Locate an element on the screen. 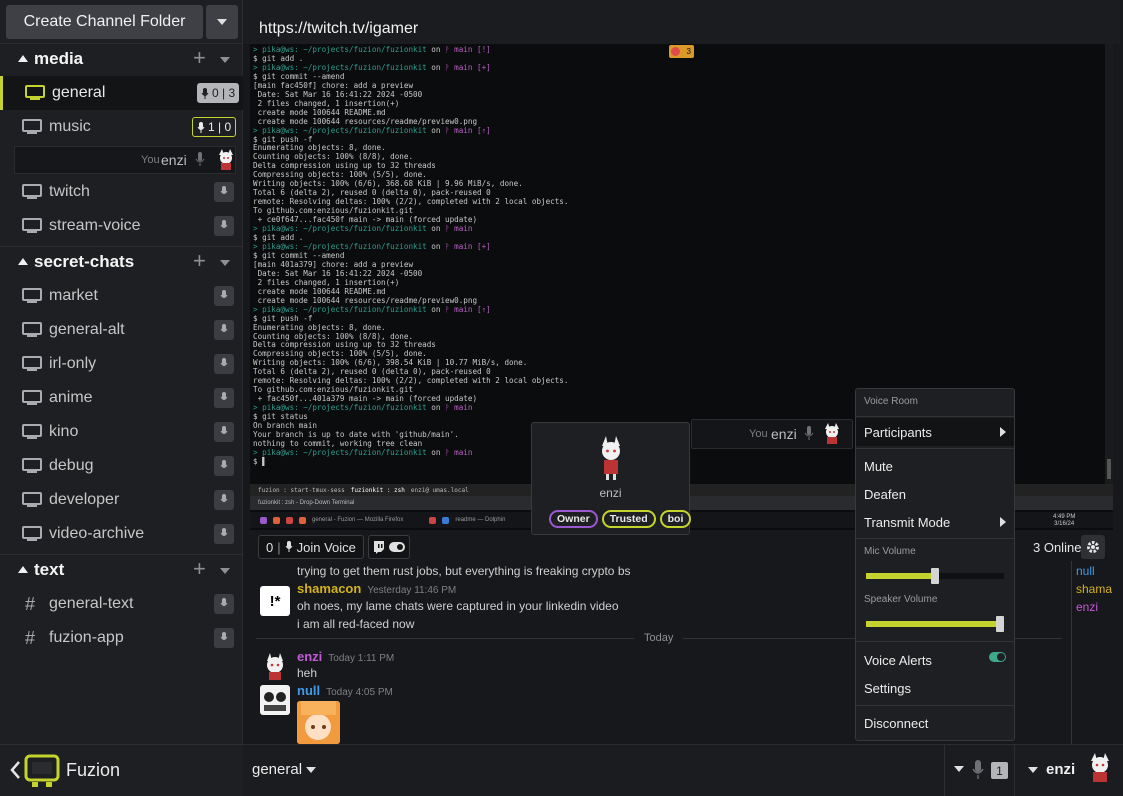  menu-item-disconnect: Disconnect is located at coordinates (935, 723).